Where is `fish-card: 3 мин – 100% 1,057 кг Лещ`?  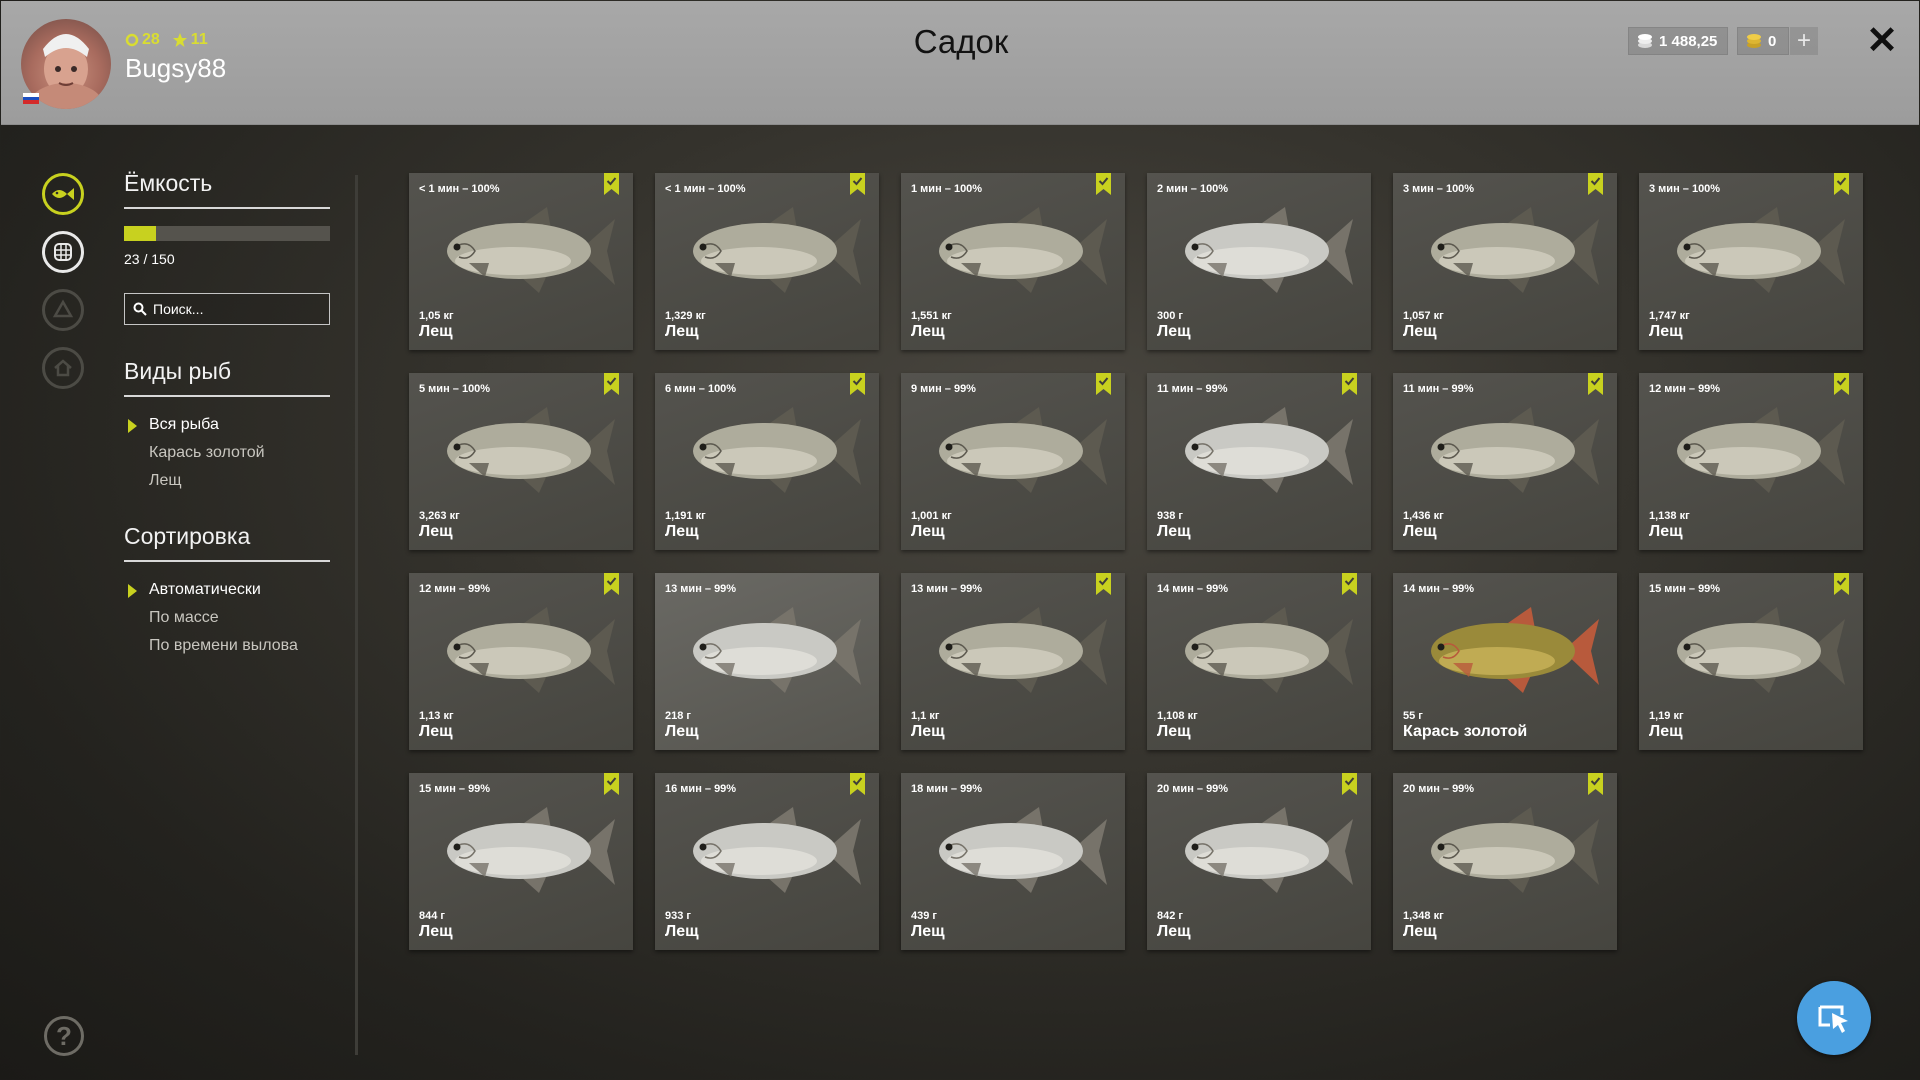 fish-card: 3 мин – 100% 1,057 кг Лещ is located at coordinates (1505, 261).